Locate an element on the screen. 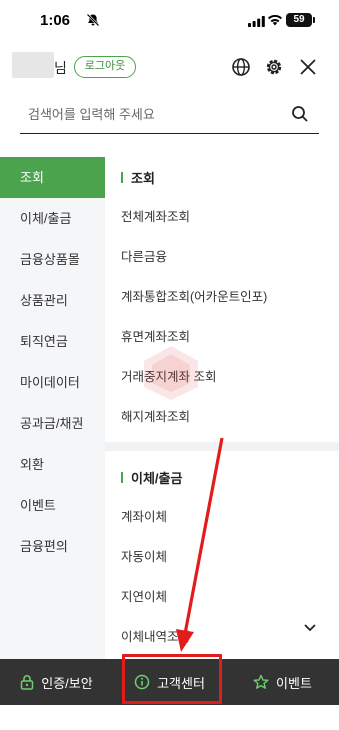 This screenshot has width=339, height=730. bottom-security-label: 인증/보안 is located at coordinates (67, 683).